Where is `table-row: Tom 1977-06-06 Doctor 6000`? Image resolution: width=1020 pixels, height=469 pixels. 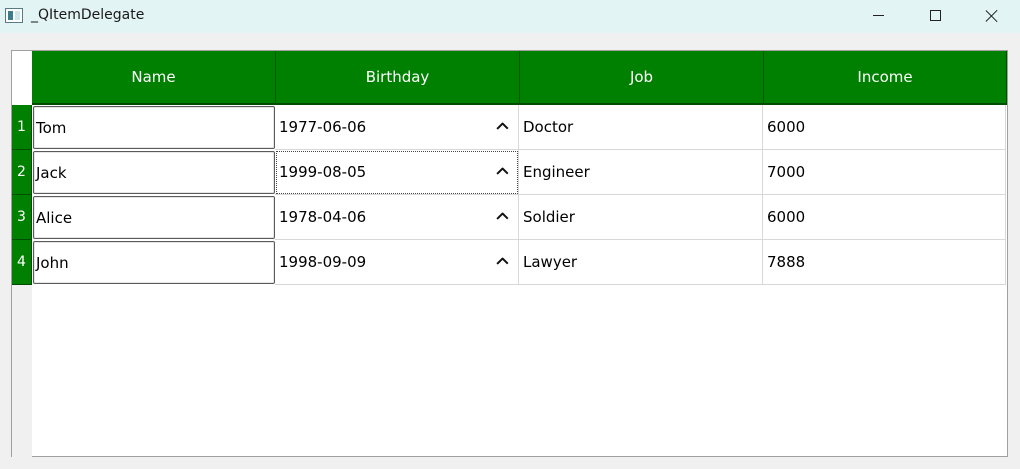 table-row: Tom 1977-06-06 Doctor 6000 is located at coordinates (519, 127).